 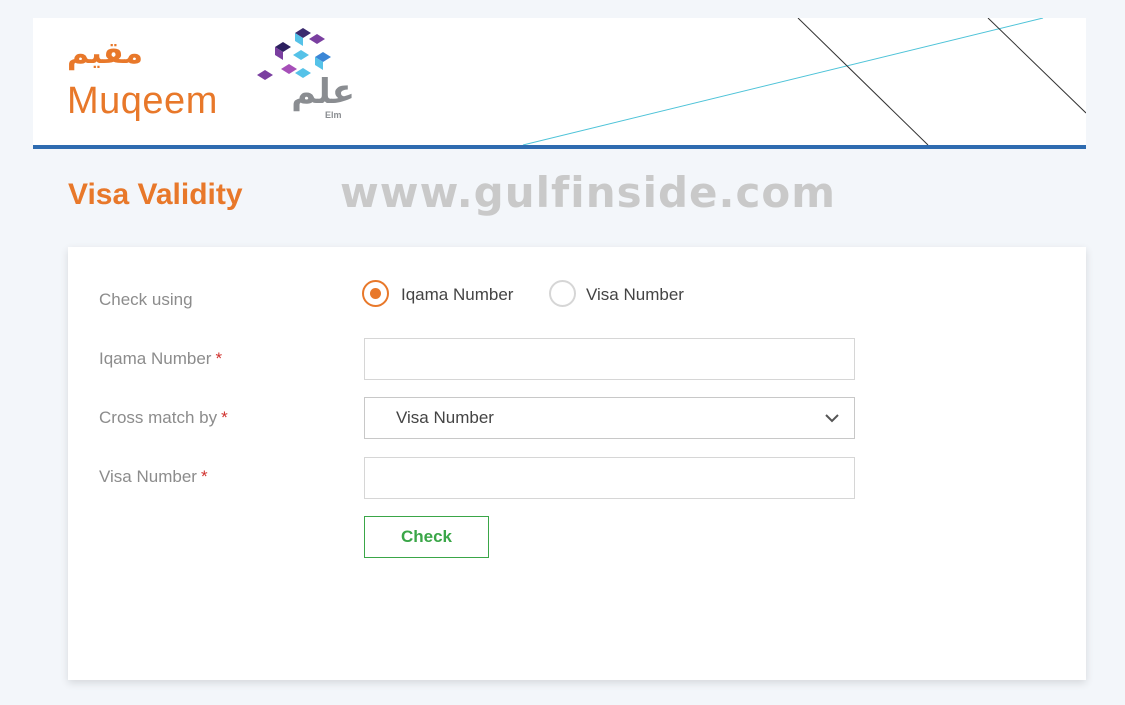 I want to click on visa-number-label: Visa Number *, so click(x=153, y=477).